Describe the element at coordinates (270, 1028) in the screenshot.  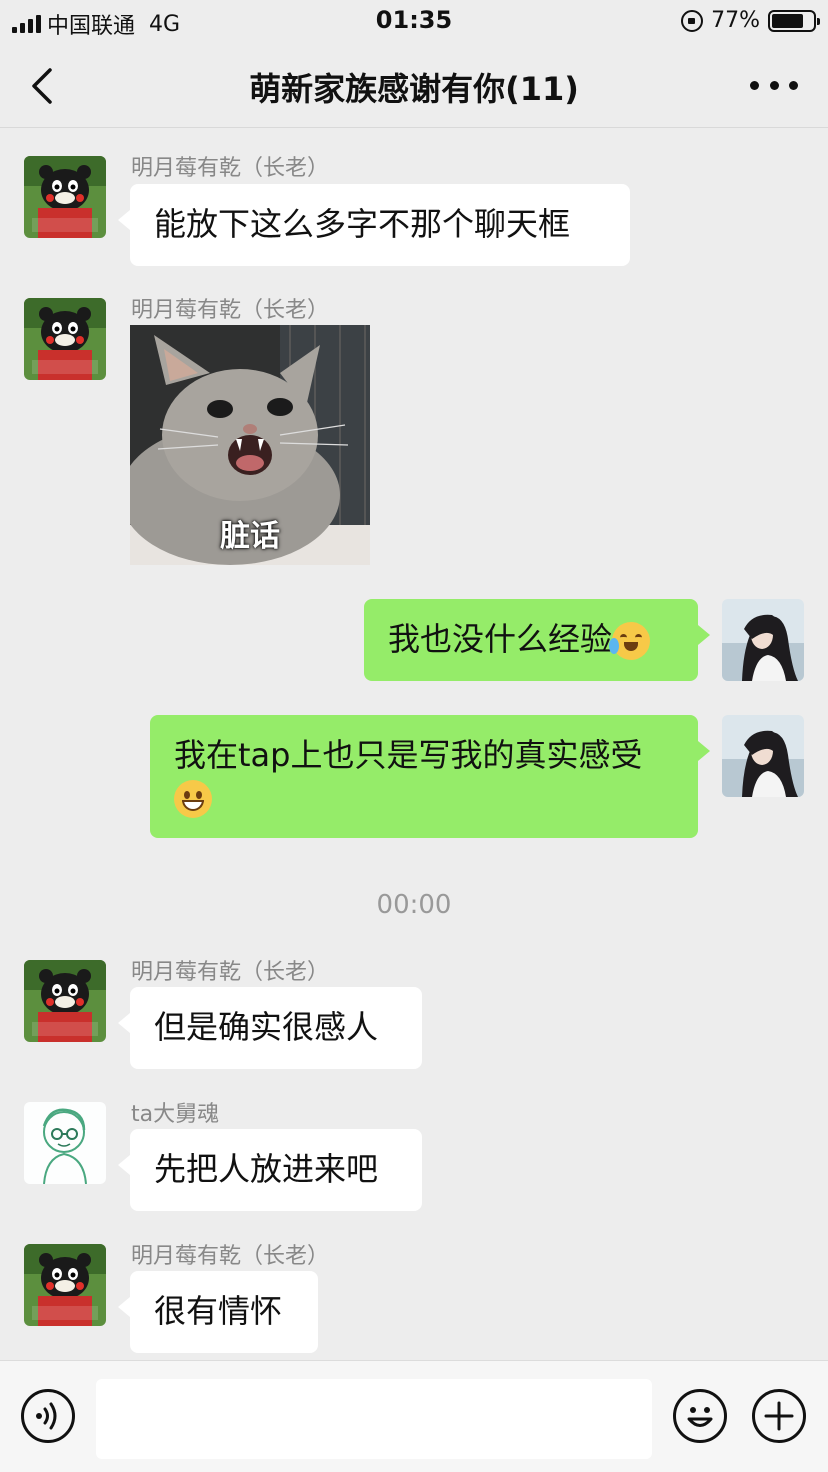
I see `message-bubble: 但是确实很感人` at that location.